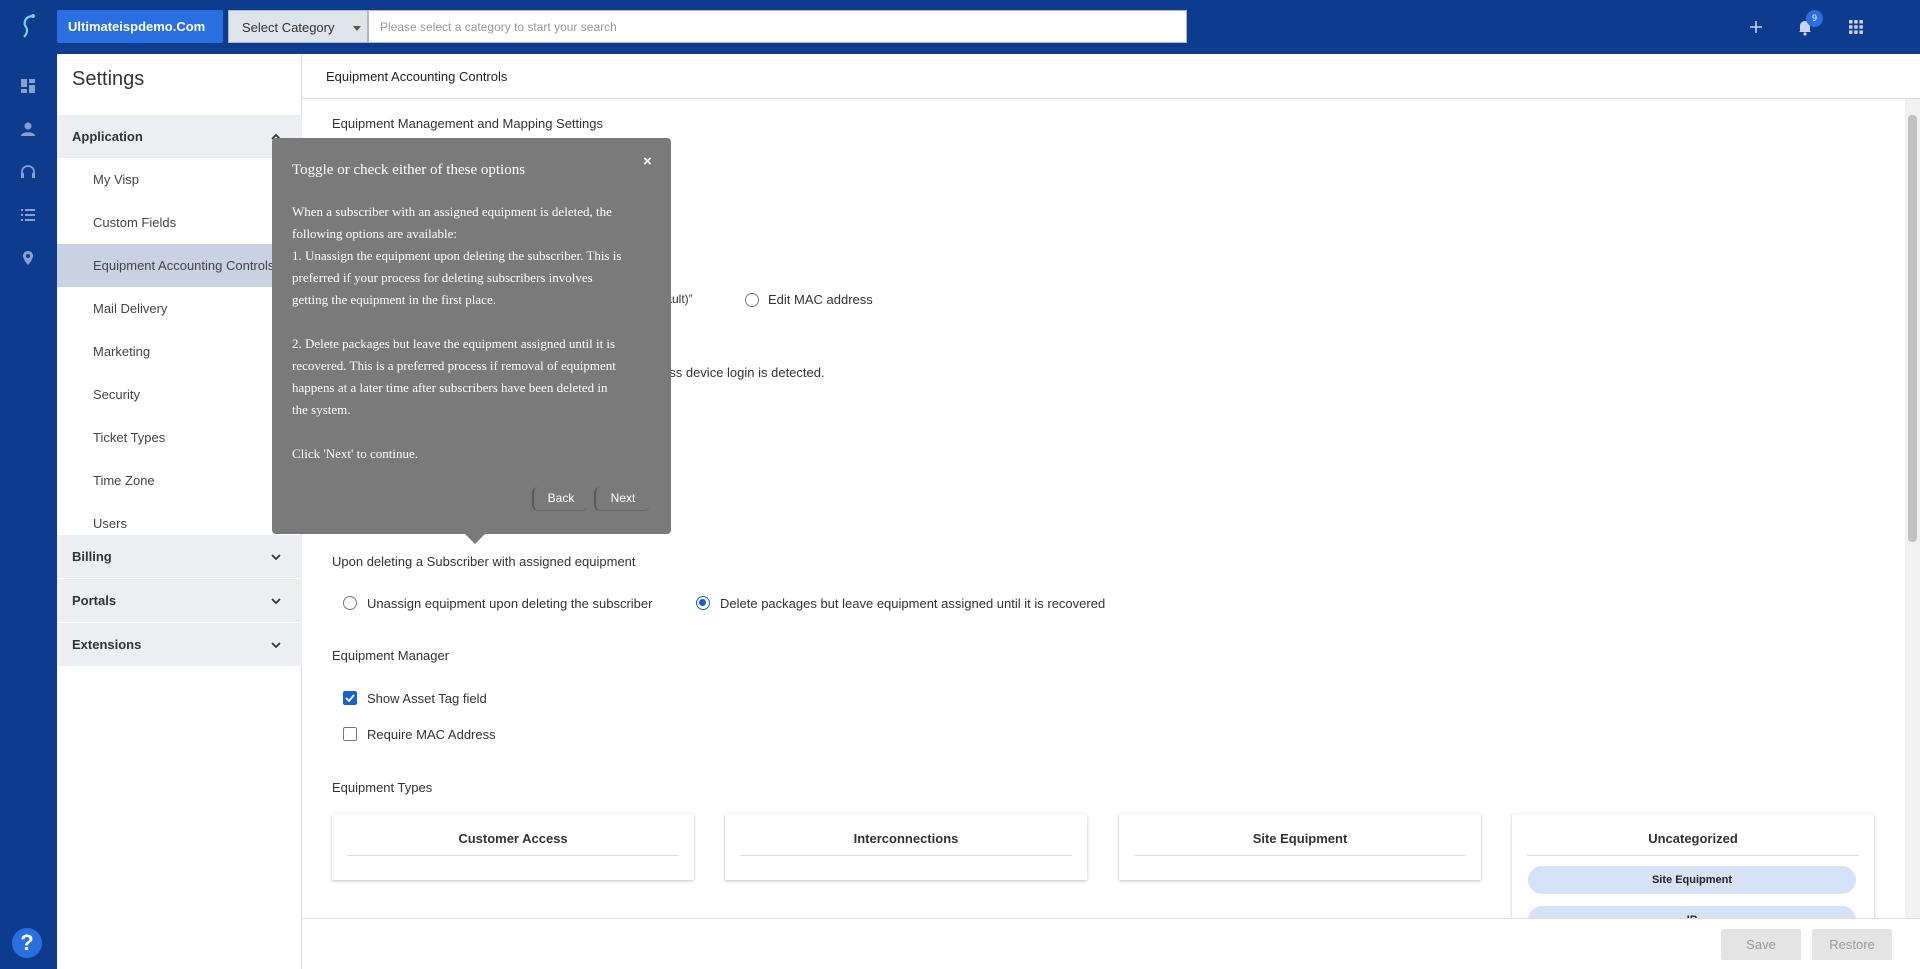 This screenshot has width=1920, height=969. What do you see at coordinates (1814, 18) in the screenshot?
I see `notification-badge: 9` at bounding box center [1814, 18].